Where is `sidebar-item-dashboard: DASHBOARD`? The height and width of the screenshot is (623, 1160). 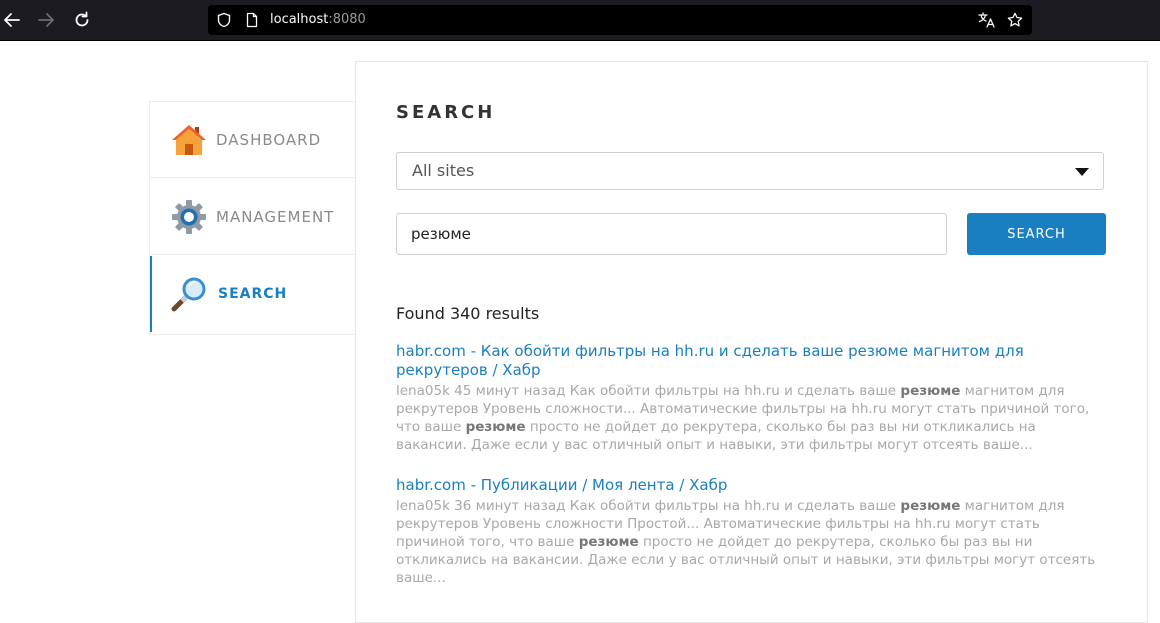
sidebar-item-dashboard: DASHBOARD is located at coordinates (252, 140).